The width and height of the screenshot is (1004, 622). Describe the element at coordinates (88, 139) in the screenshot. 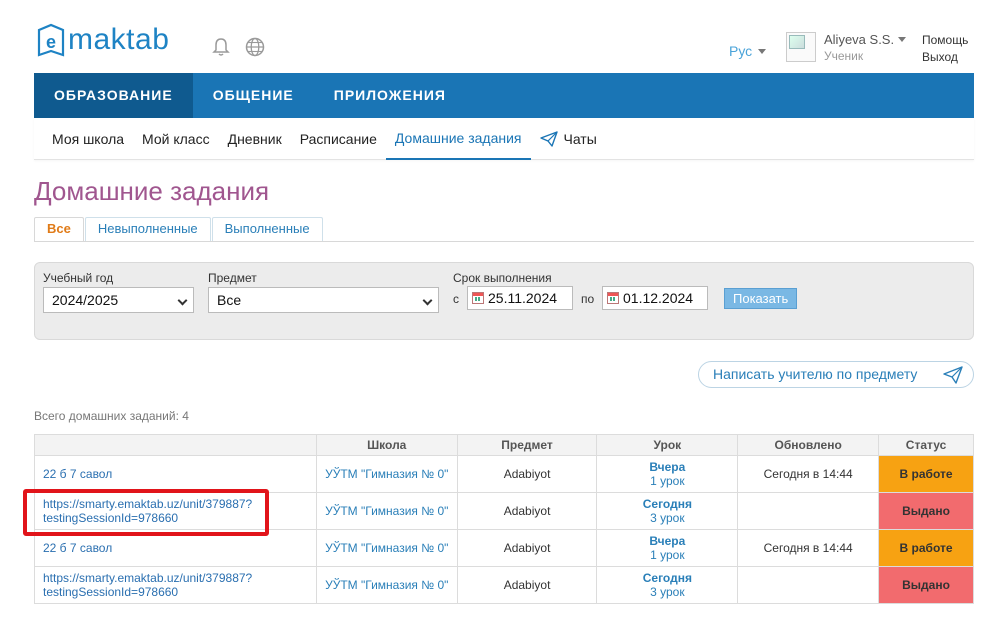

I see `sub-nav-my-school: Моя школа` at that location.